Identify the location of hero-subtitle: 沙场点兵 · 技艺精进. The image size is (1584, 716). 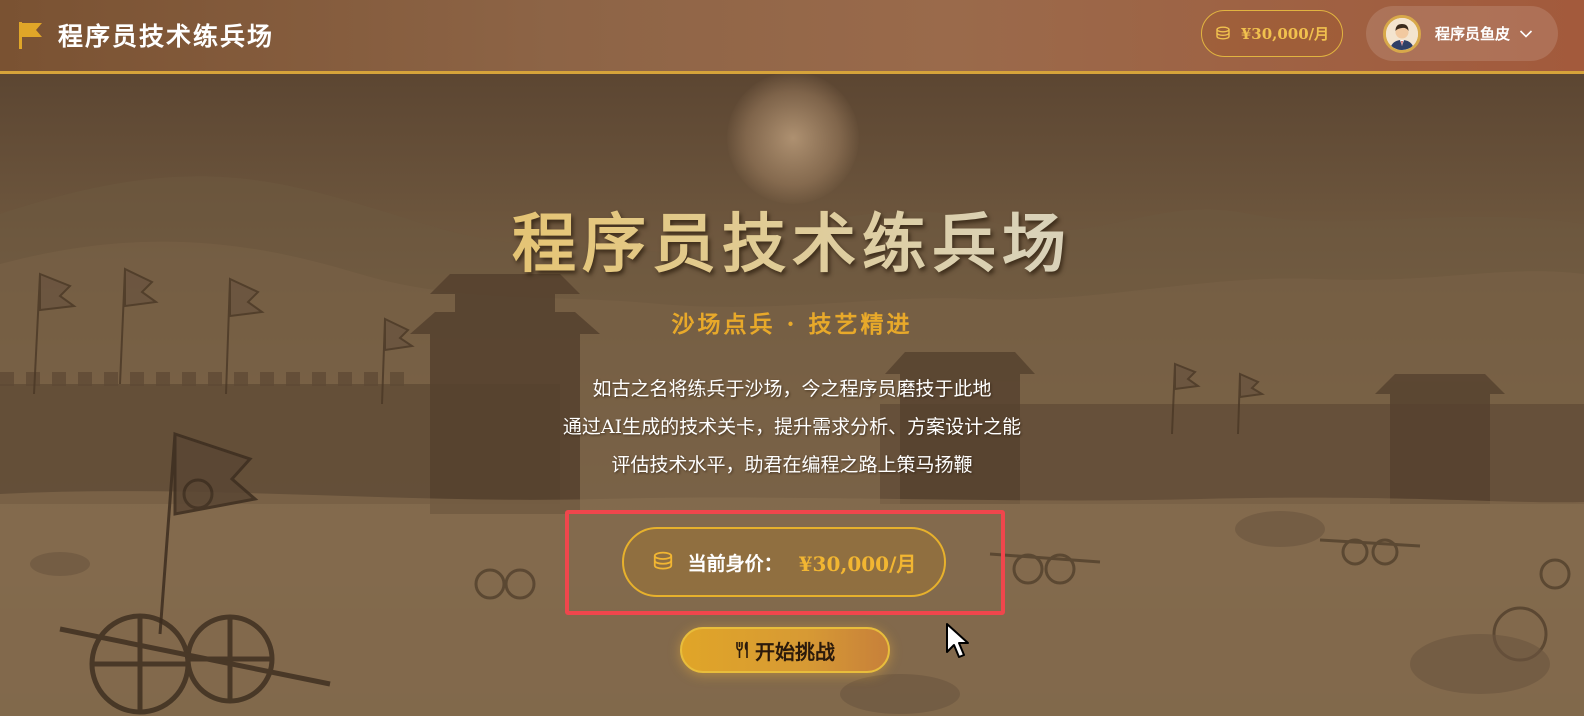
(792, 324).